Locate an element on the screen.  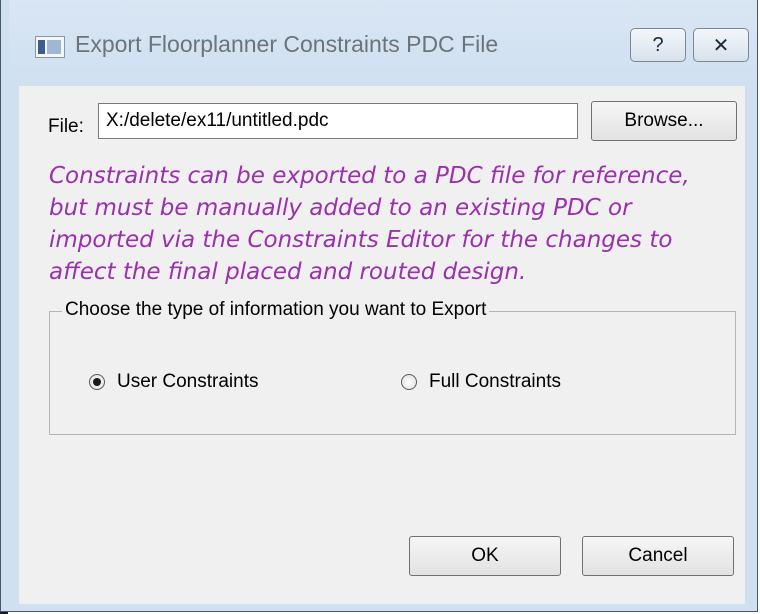
file-path-input: X:/delete/ex11/untitled.pdc is located at coordinates (338, 121).